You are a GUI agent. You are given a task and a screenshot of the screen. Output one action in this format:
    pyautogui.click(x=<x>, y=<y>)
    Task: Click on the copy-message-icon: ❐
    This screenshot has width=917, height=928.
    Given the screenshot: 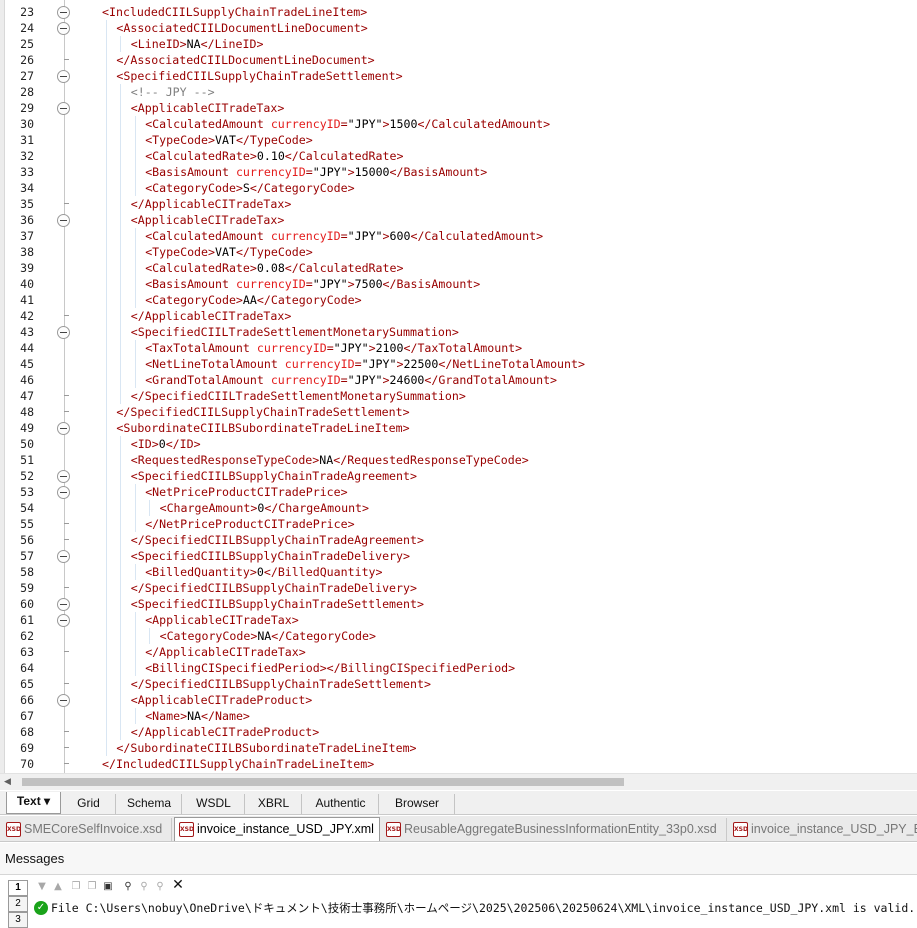 What is the action you would take?
    pyautogui.click(x=76, y=887)
    